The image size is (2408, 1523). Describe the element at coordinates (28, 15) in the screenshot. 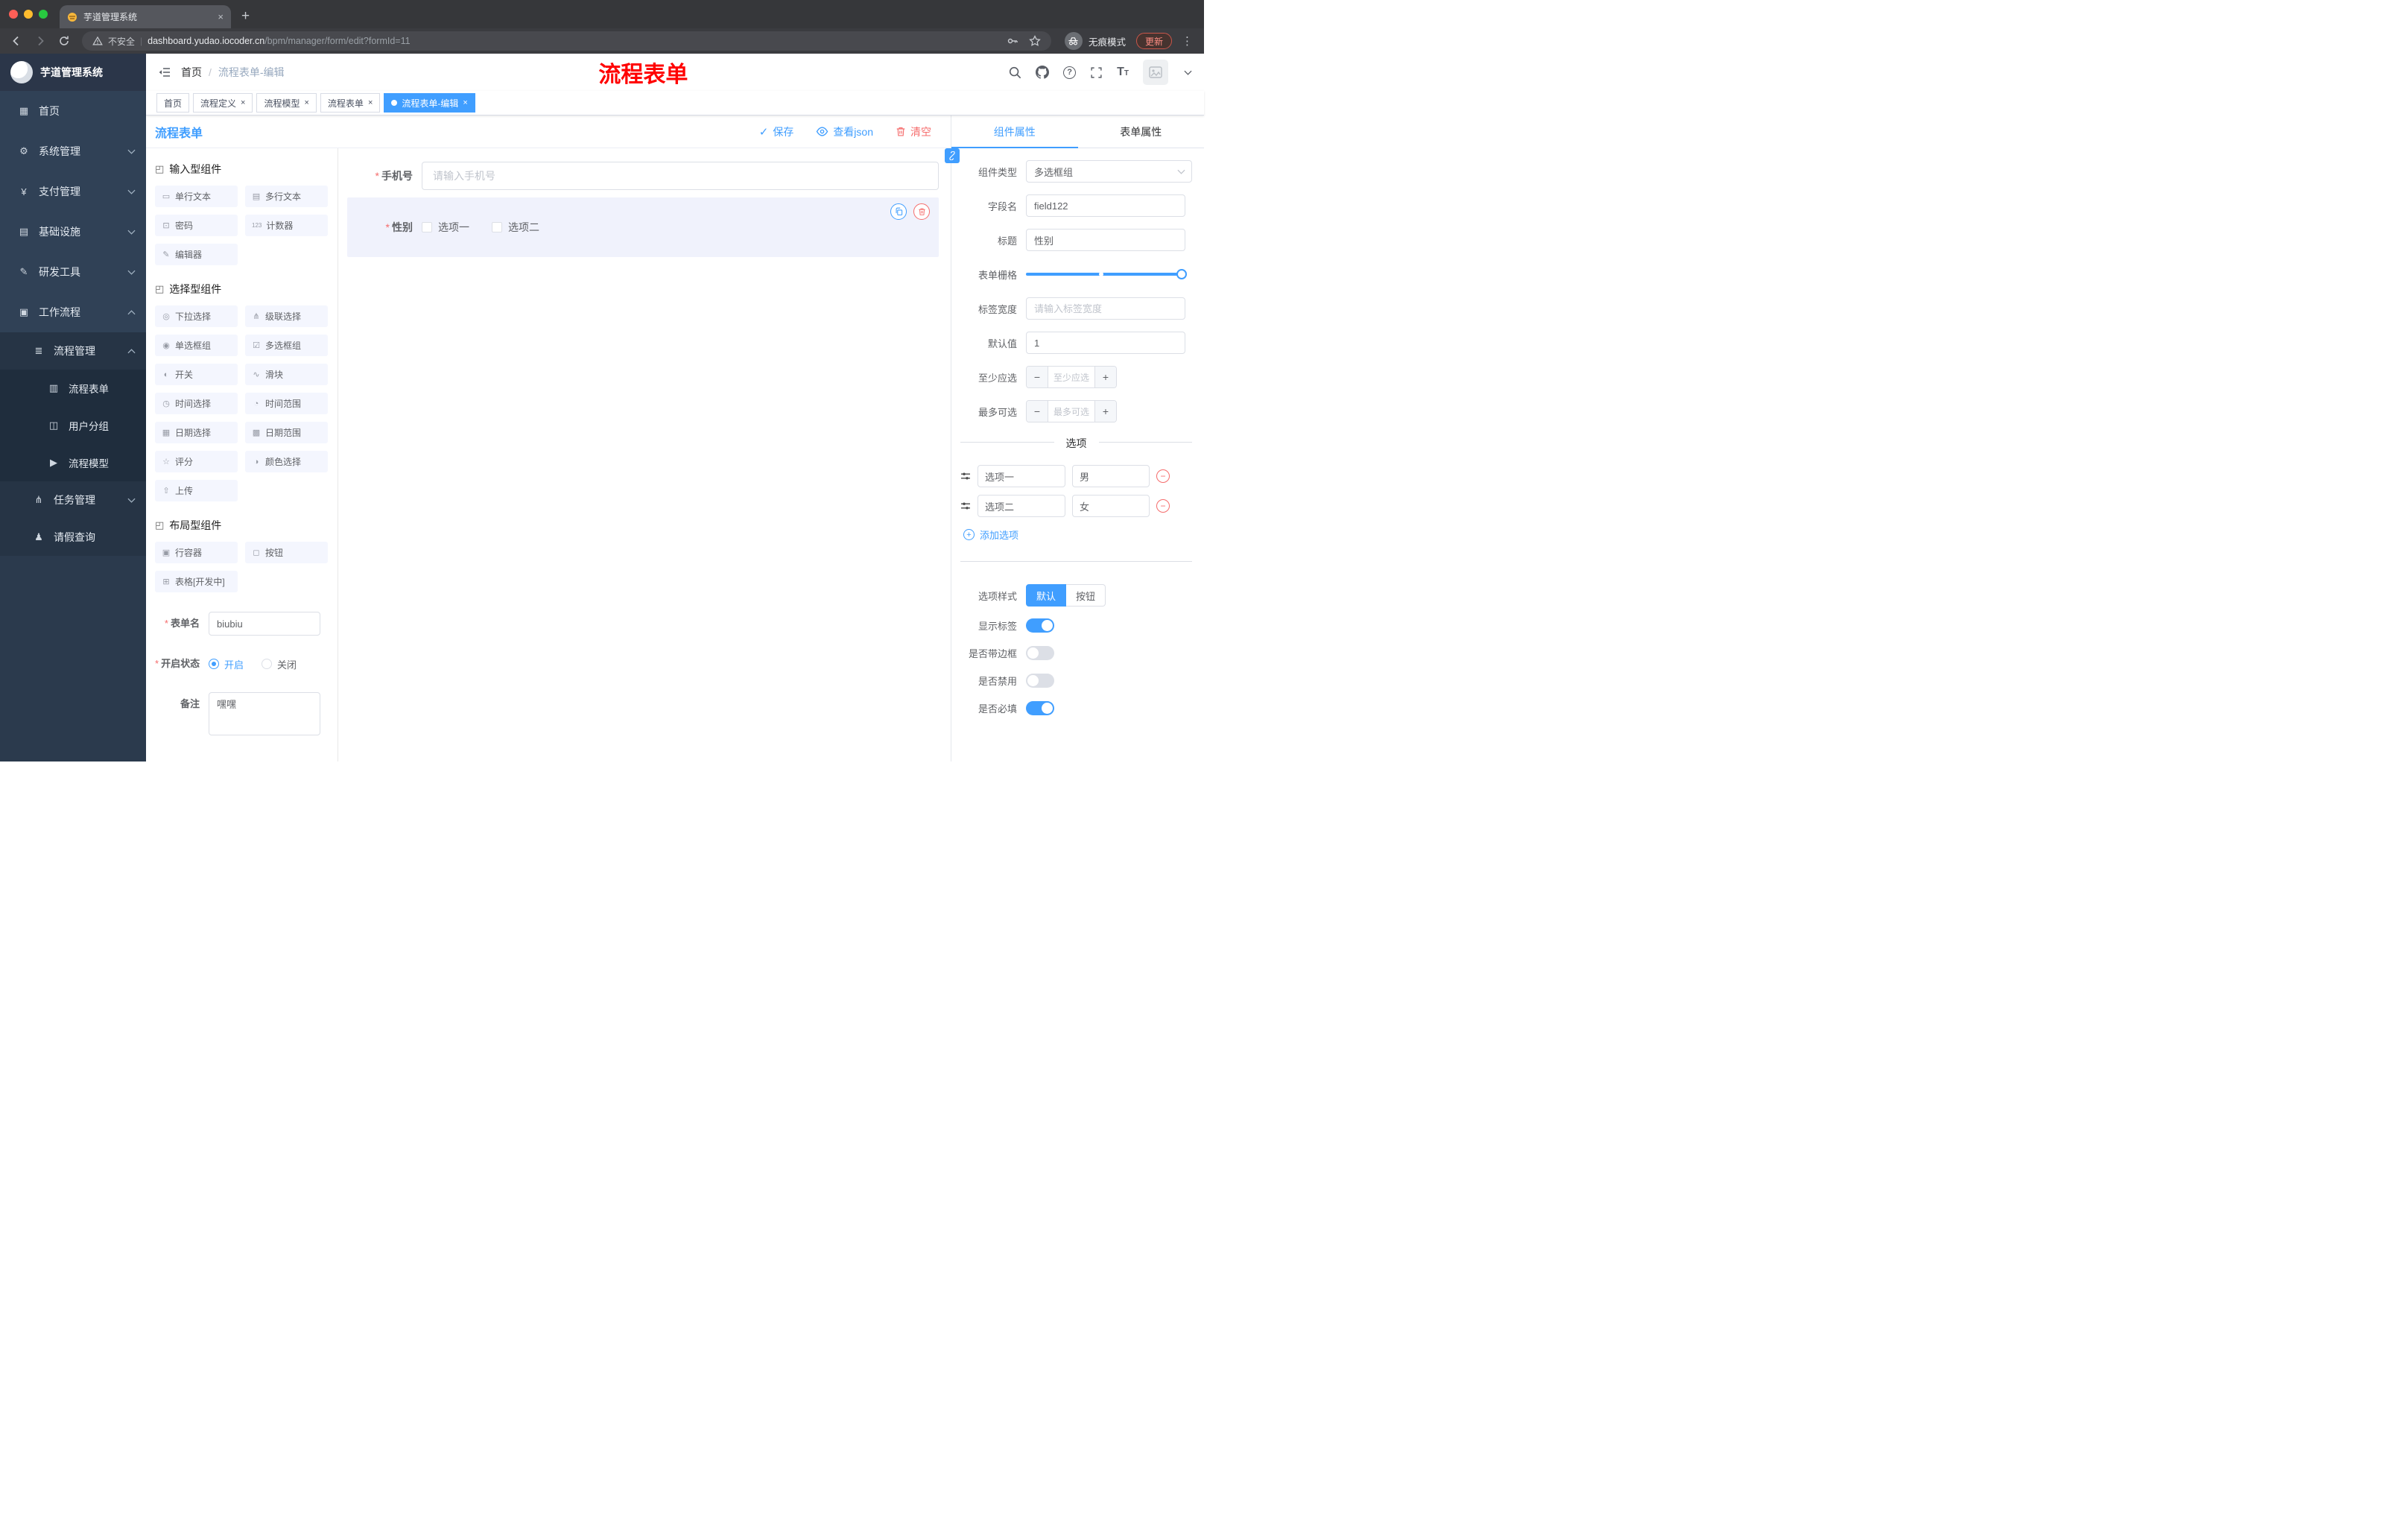

I see `window-minimize-button` at that location.